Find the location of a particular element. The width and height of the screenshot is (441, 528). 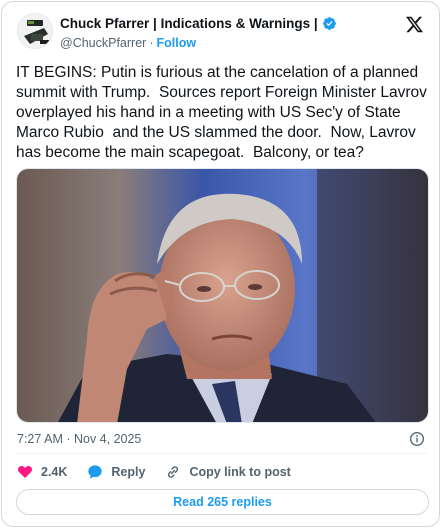

author-handle: @ChuckPfarrer is located at coordinates (103, 43).